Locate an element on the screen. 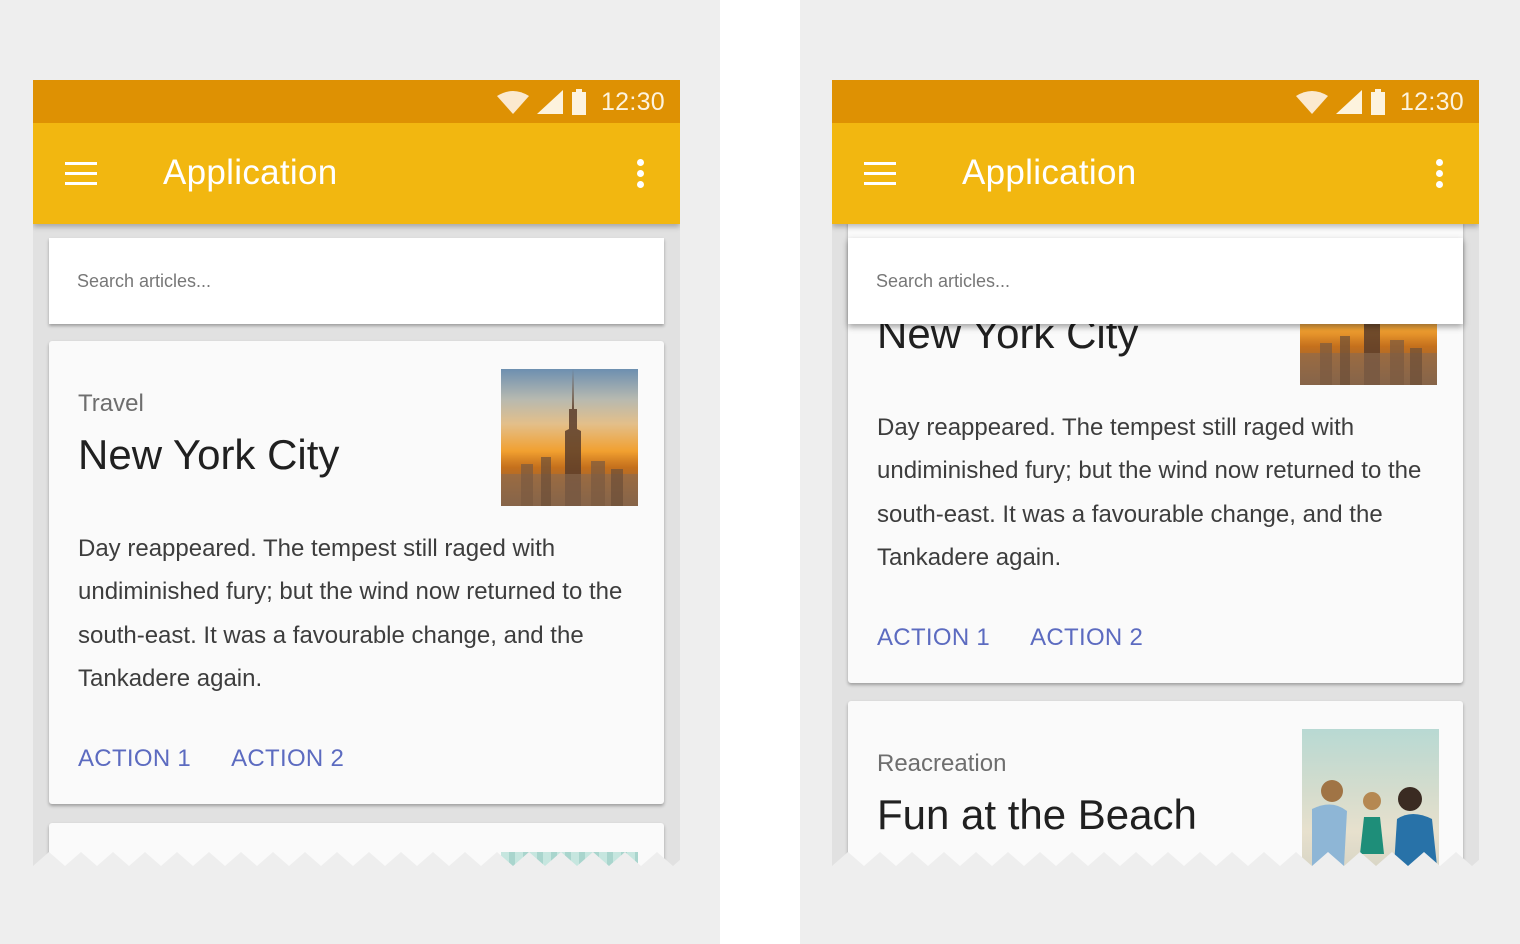  family-at-beach-image is located at coordinates (1374, 823).